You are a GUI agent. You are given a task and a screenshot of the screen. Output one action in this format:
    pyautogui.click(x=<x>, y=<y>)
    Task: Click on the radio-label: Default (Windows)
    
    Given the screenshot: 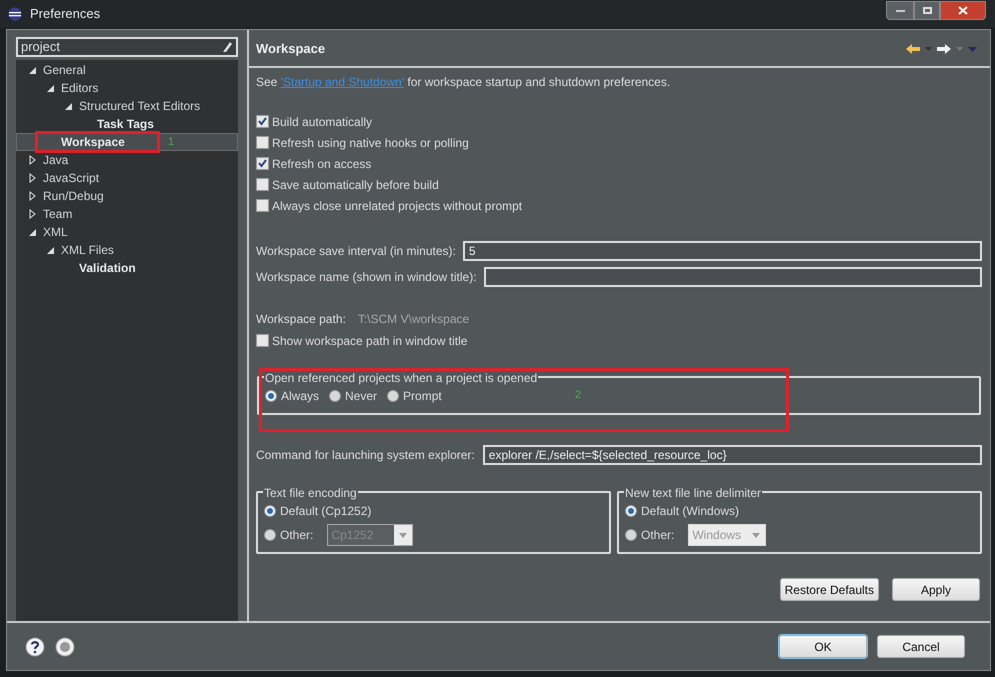 What is the action you would take?
    pyautogui.click(x=690, y=511)
    